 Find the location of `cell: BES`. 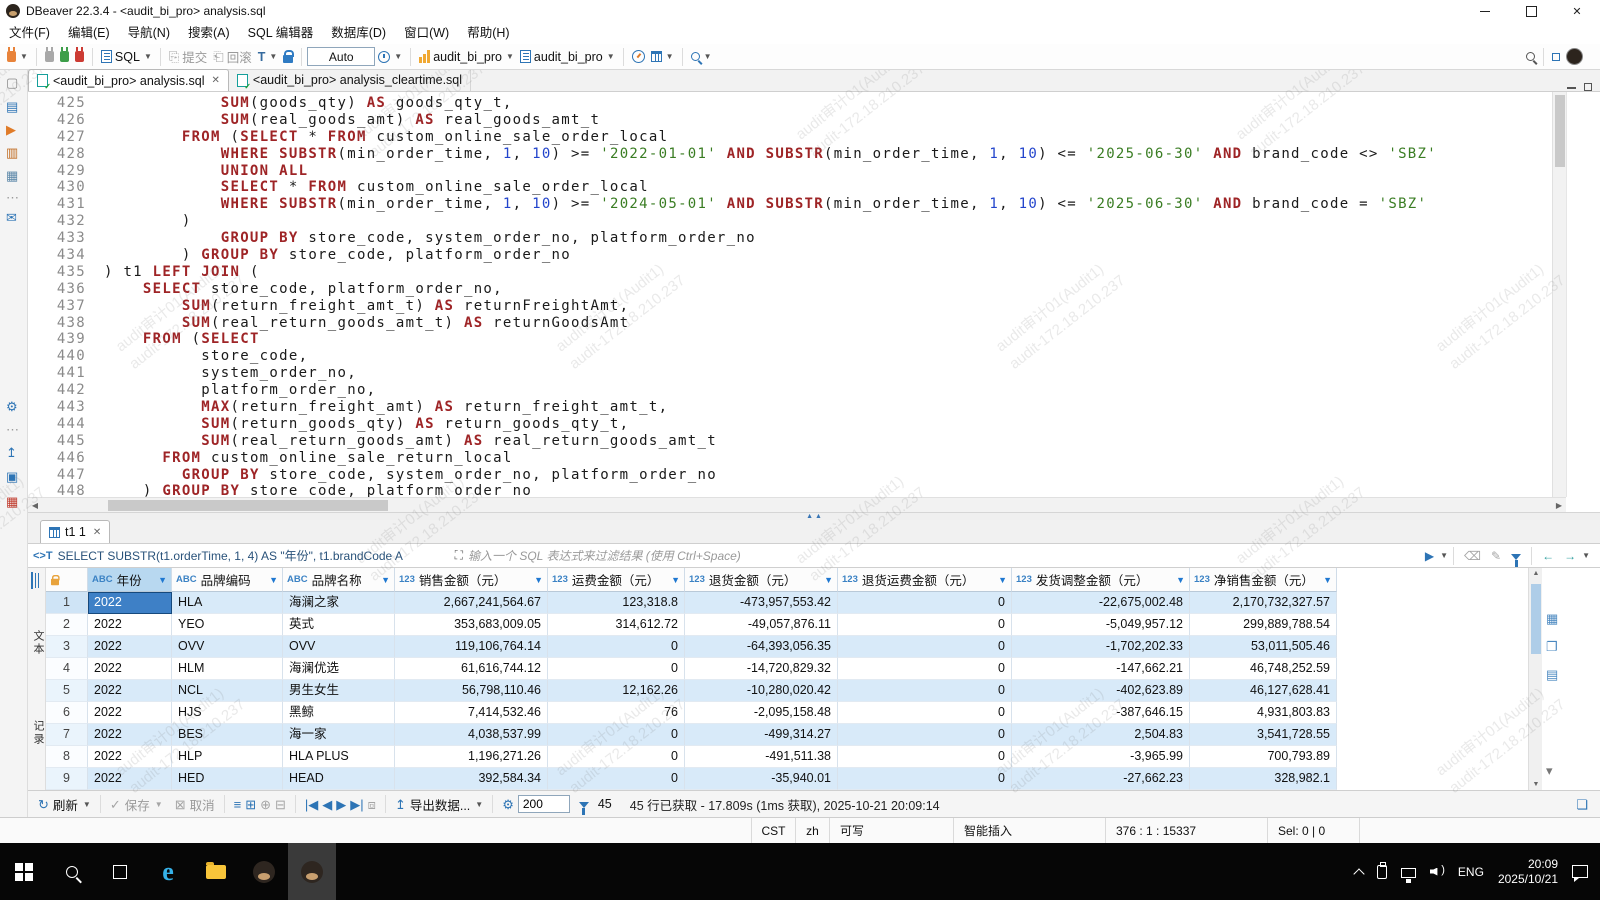

cell: BES is located at coordinates (227, 735).